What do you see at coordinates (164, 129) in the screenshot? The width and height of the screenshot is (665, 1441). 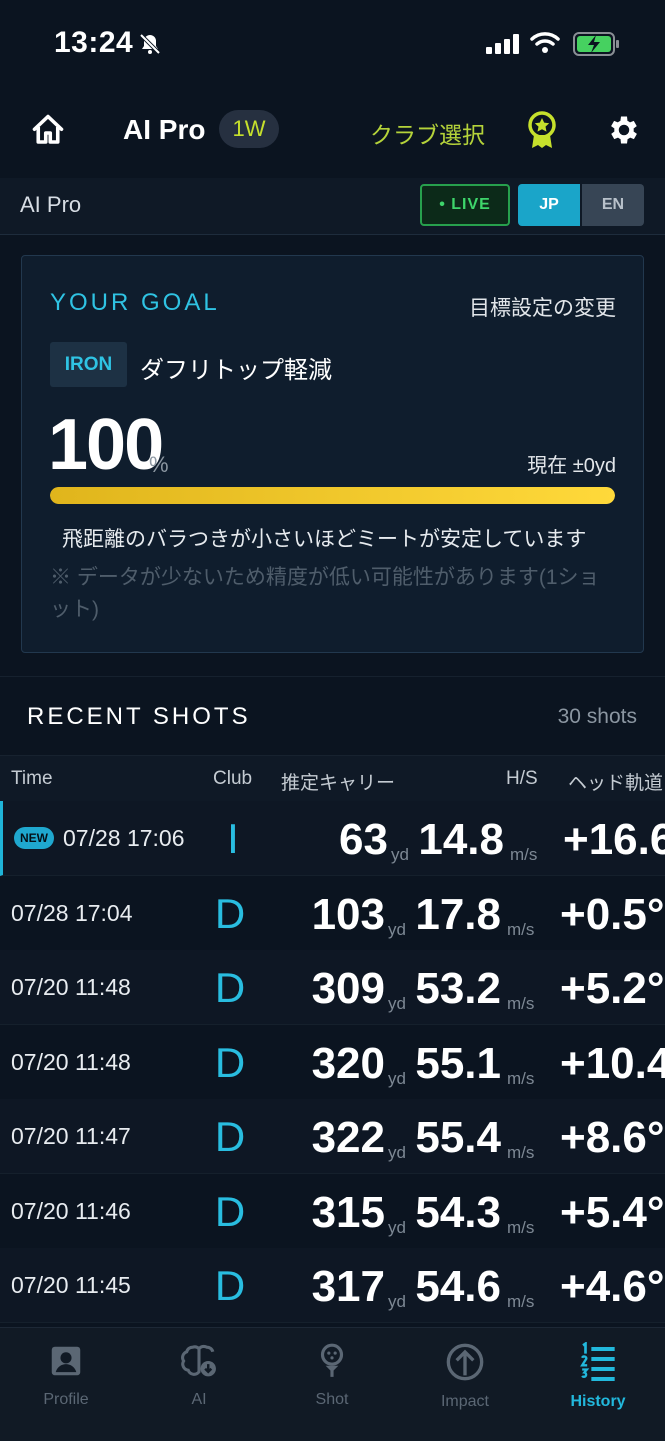 I see `app-title: AI Pro` at bounding box center [164, 129].